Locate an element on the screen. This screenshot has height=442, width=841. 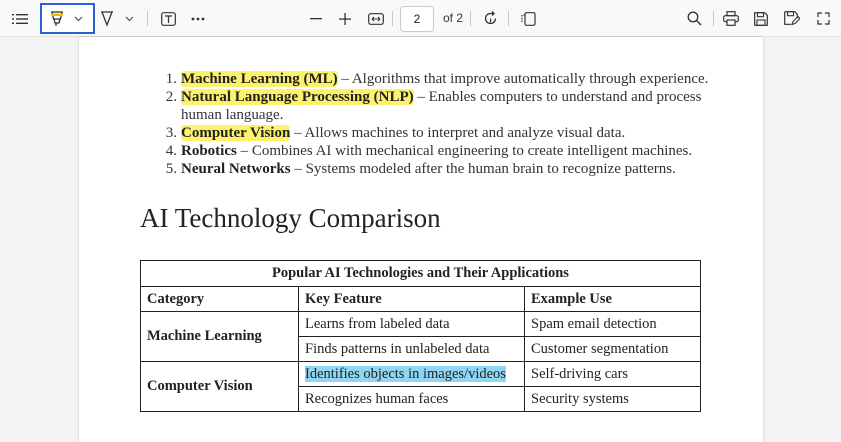
list-number: 5. is located at coordinates (171, 169).